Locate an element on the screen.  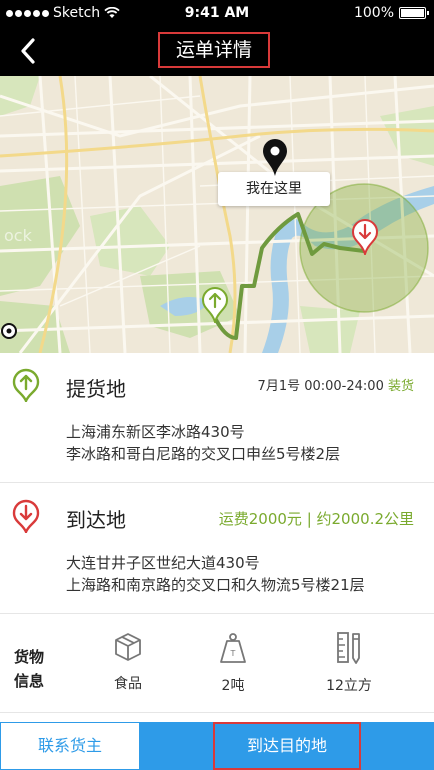
freight-fee: 运费2000元 | 约2000.2公里 is located at coordinates (316, 519).